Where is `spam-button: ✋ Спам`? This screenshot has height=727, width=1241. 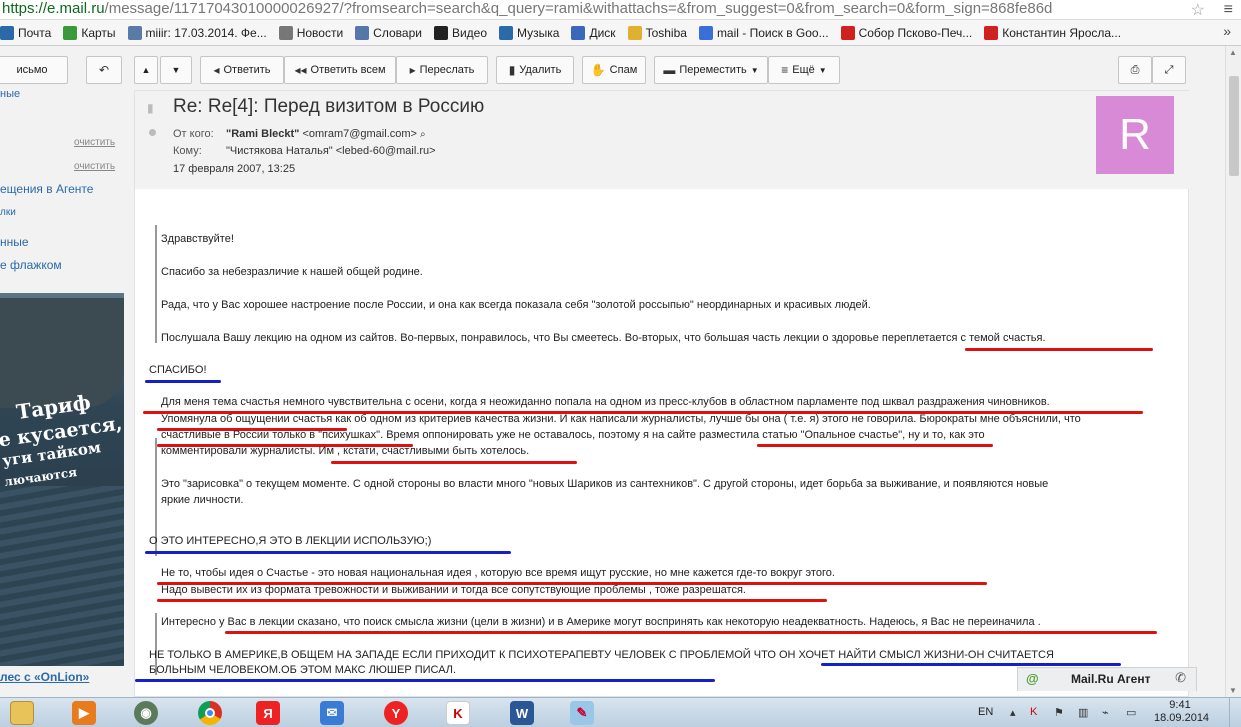
spam-button: ✋ Спам is located at coordinates (614, 70).